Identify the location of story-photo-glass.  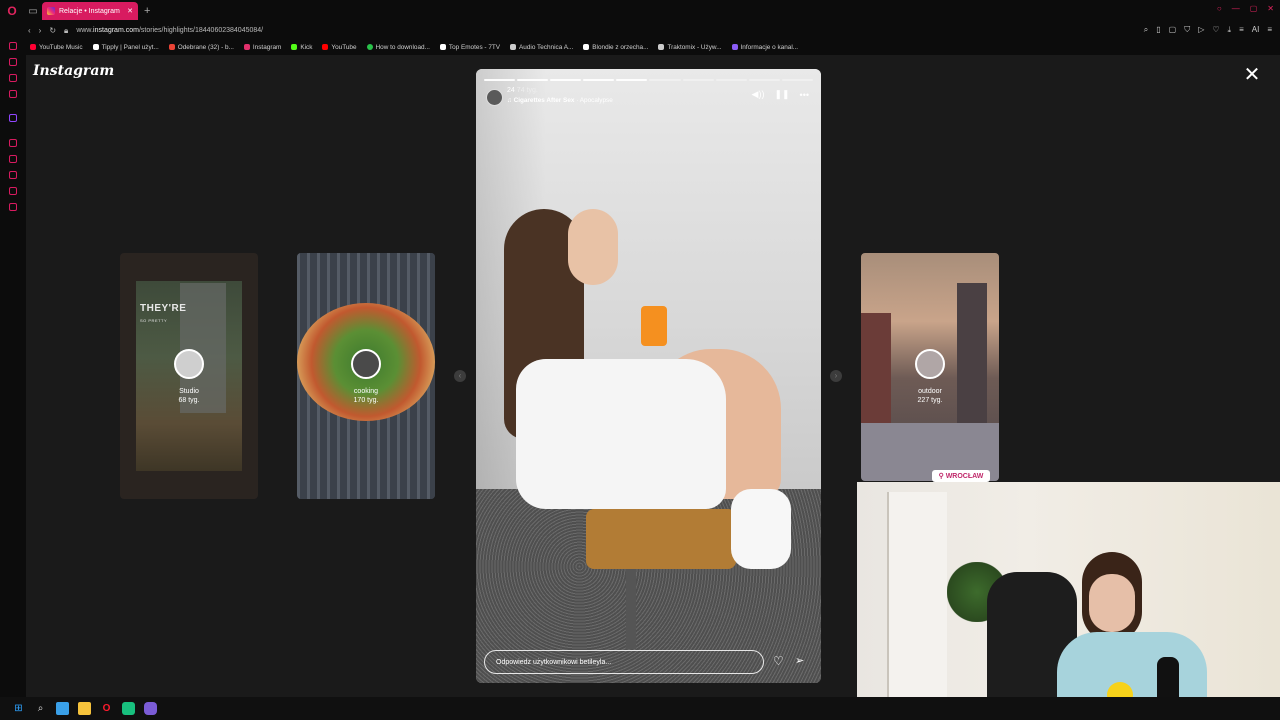
(654, 326).